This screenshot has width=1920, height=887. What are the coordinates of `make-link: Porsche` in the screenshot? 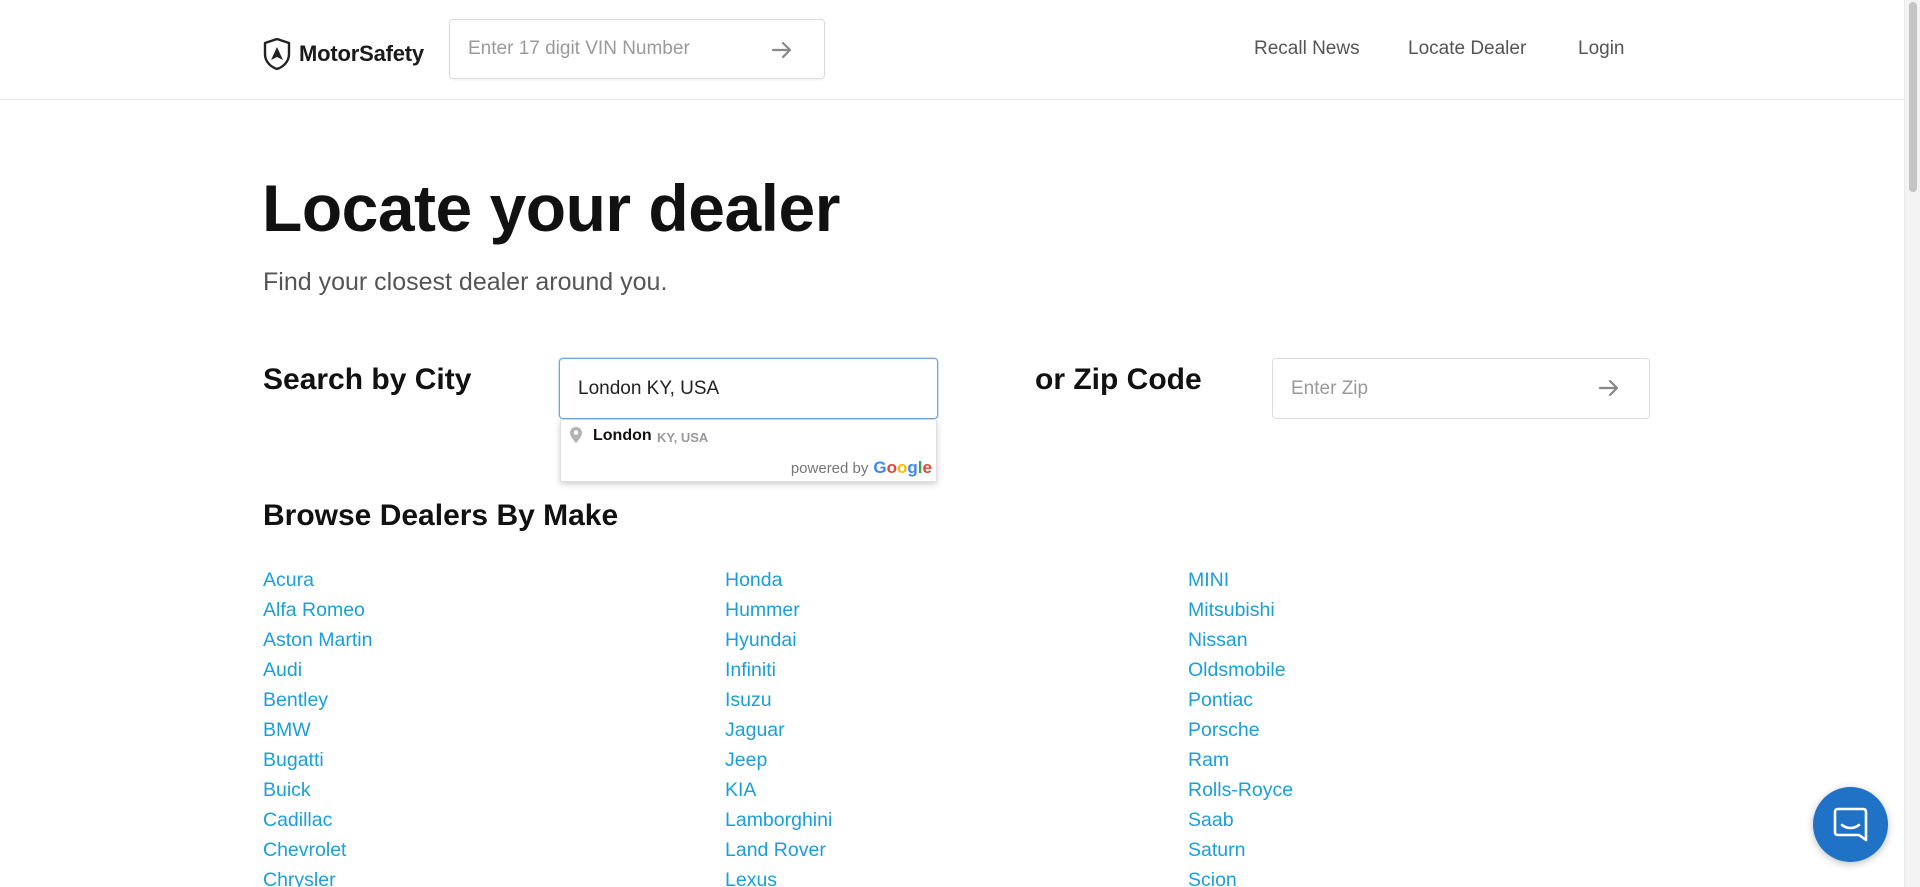 It's located at (1398, 730).